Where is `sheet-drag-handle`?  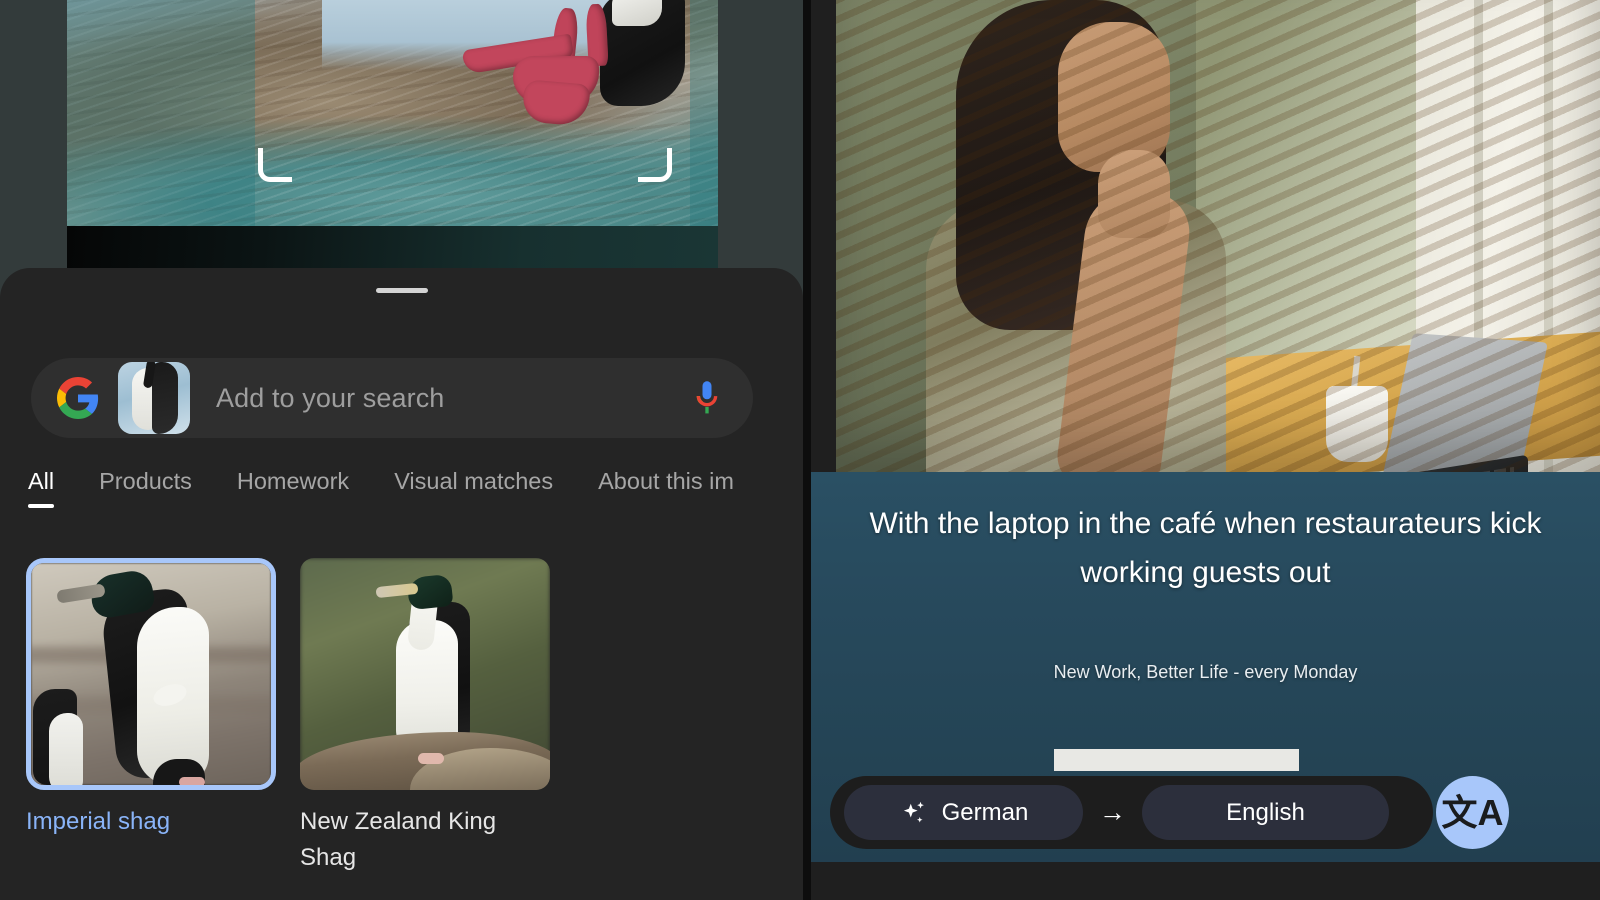 sheet-drag-handle is located at coordinates (401, 290).